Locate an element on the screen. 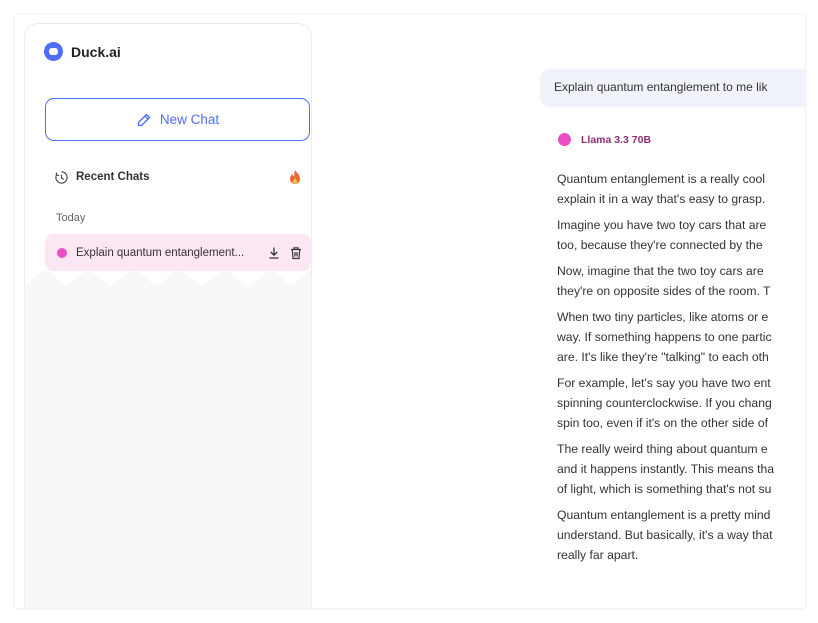 This screenshot has width=818, height=623. brand: Duck.ai is located at coordinates (82, 51).